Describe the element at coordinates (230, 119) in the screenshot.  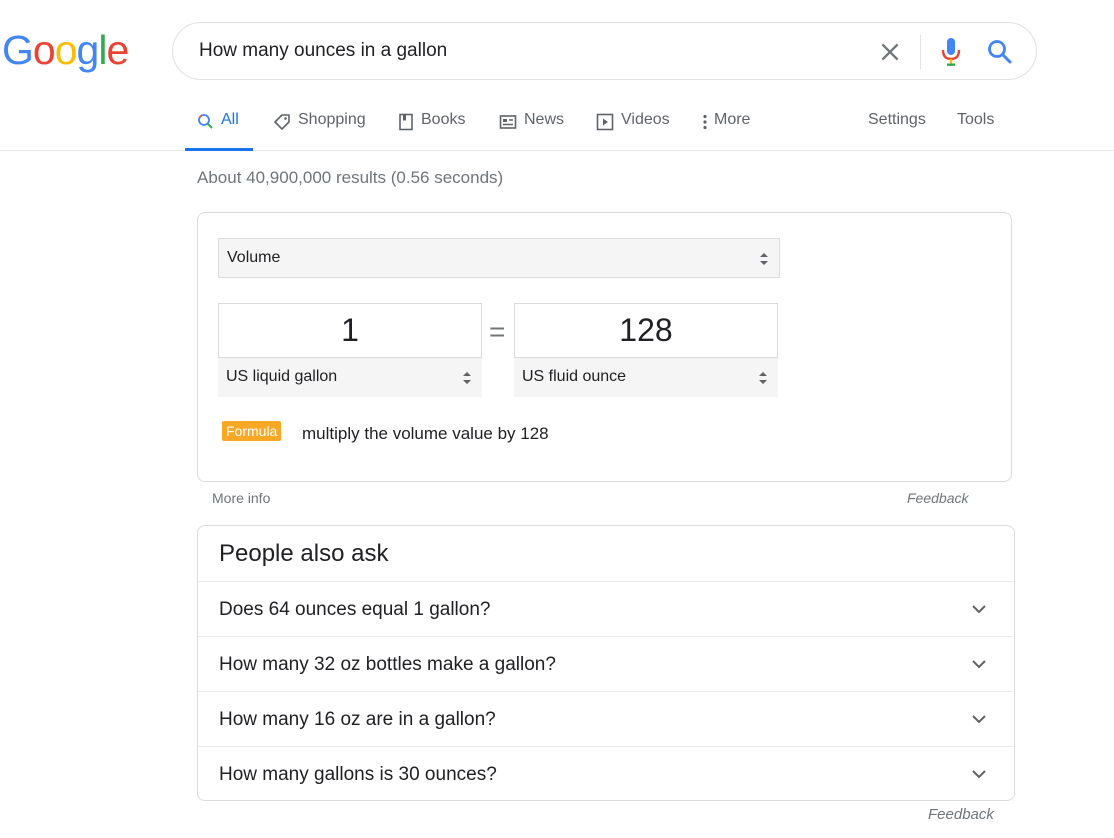
I see `tab-label: All` at that location.